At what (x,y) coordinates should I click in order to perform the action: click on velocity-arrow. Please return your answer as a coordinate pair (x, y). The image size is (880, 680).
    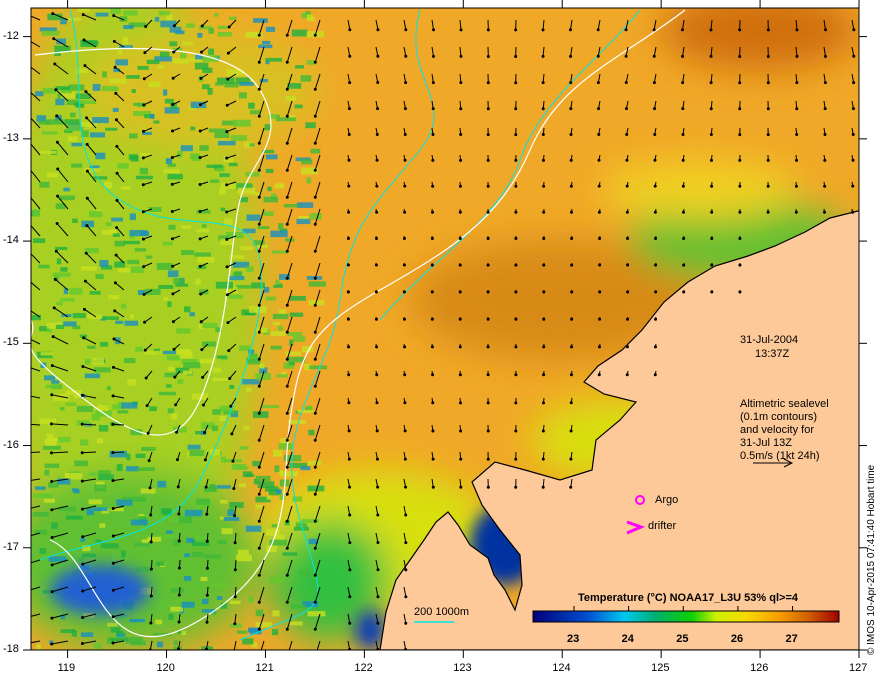
    Looking at the image, I should click on (89, 452).